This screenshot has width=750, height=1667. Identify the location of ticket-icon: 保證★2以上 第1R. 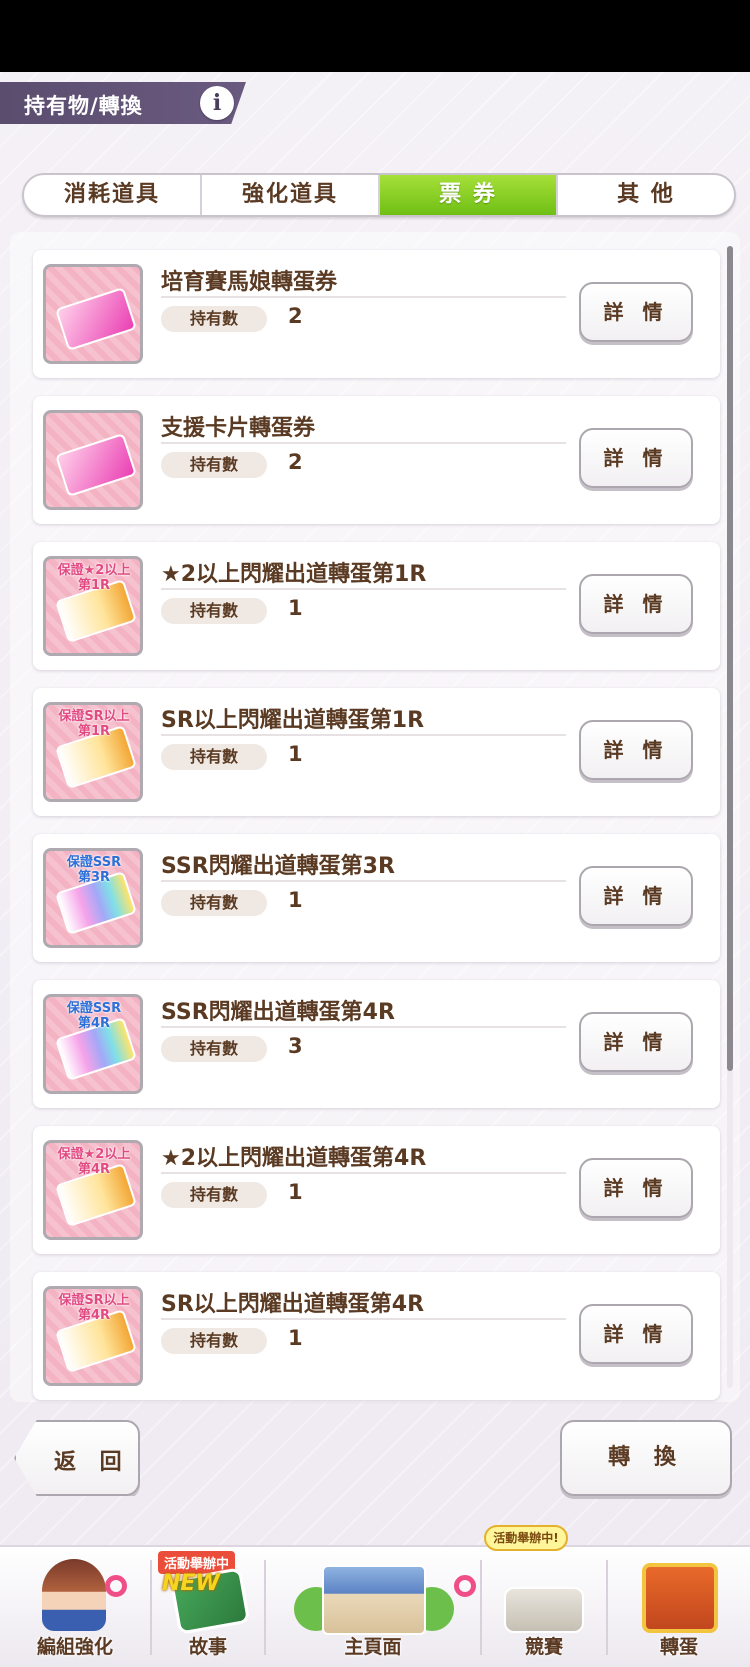
(93, 606).